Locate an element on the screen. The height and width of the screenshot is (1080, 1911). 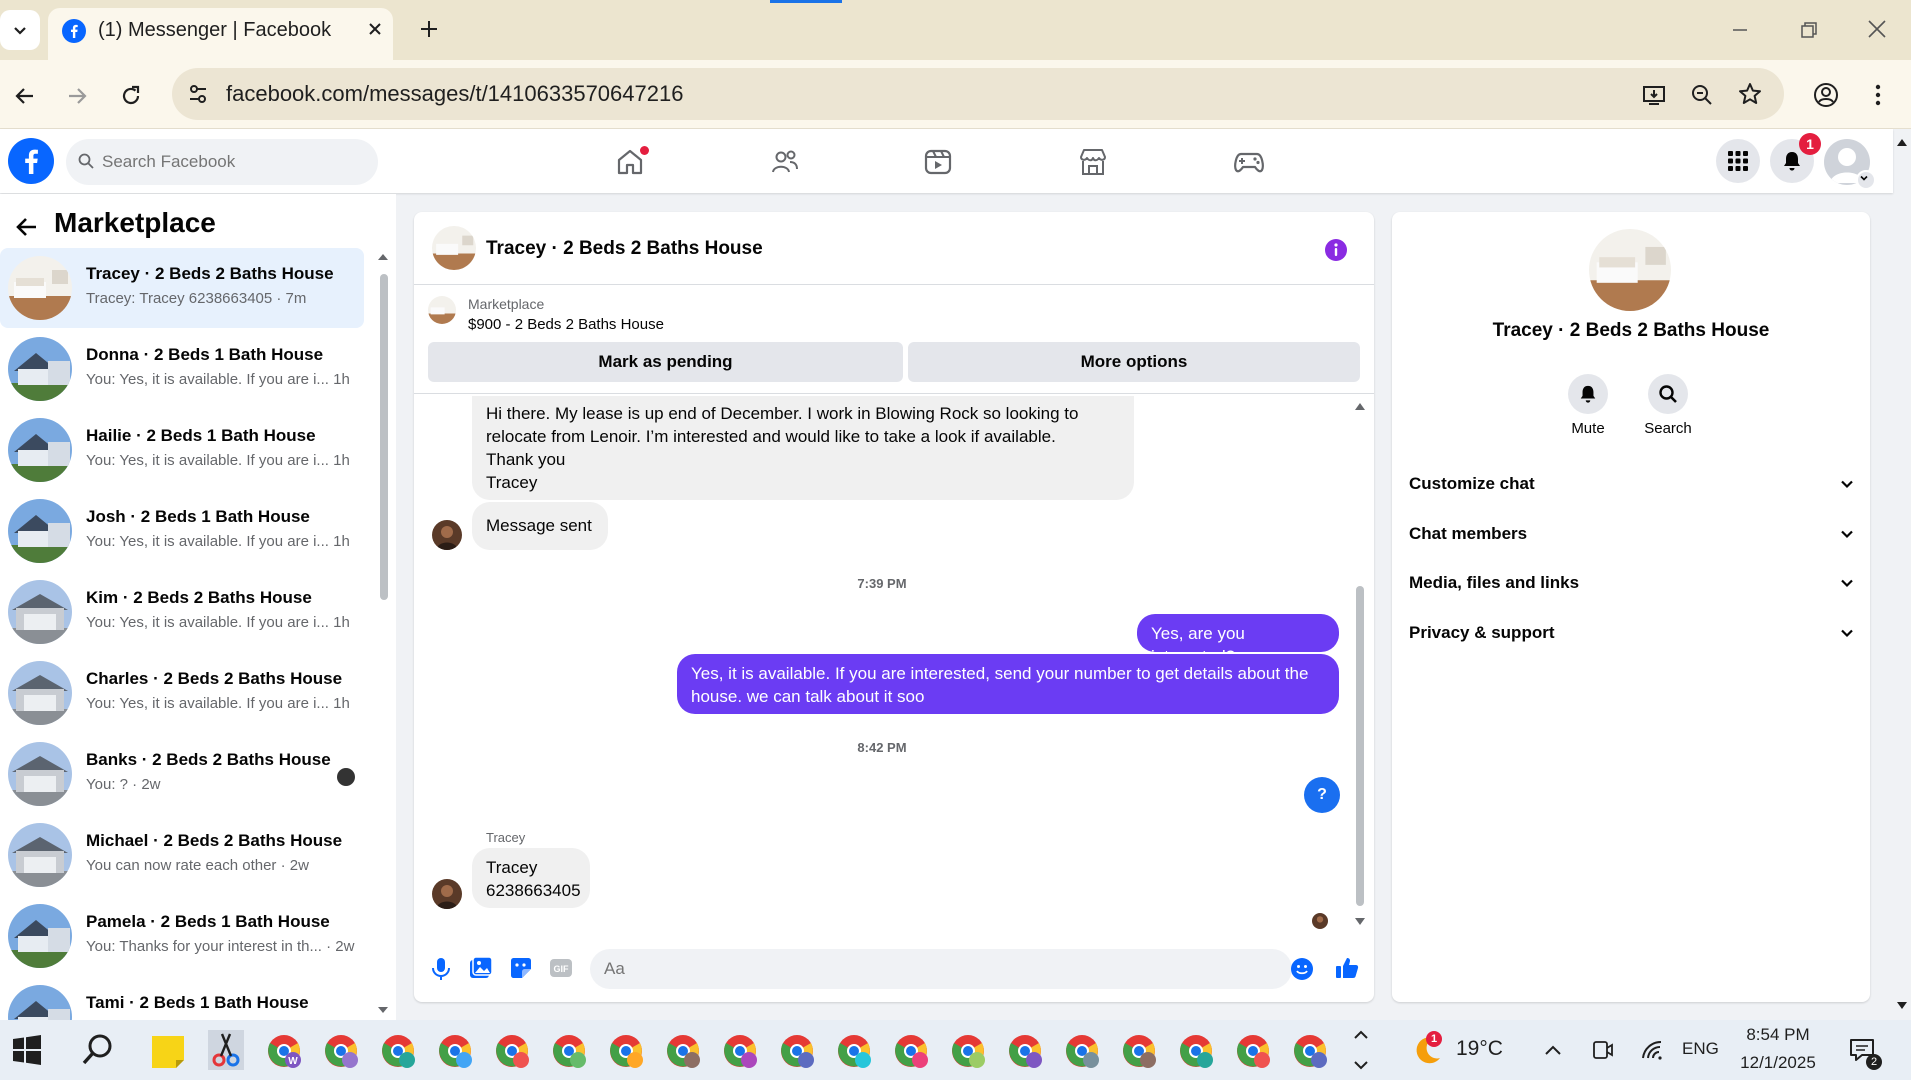
section-privacy-support: Privacy & support is located at coordinates (1632, 633).